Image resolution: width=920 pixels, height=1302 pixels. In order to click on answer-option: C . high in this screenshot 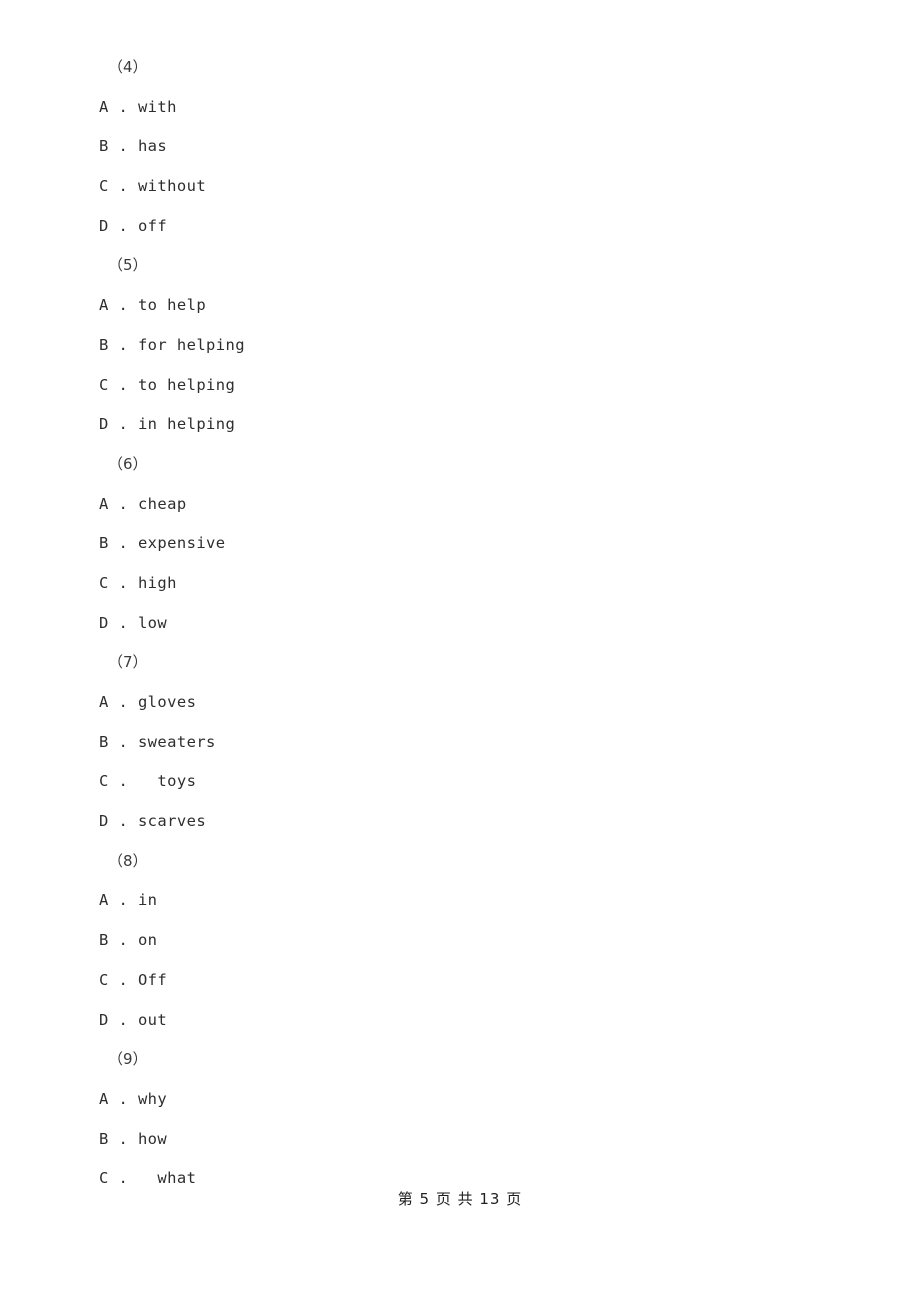, I will do `click(459, 584)`.